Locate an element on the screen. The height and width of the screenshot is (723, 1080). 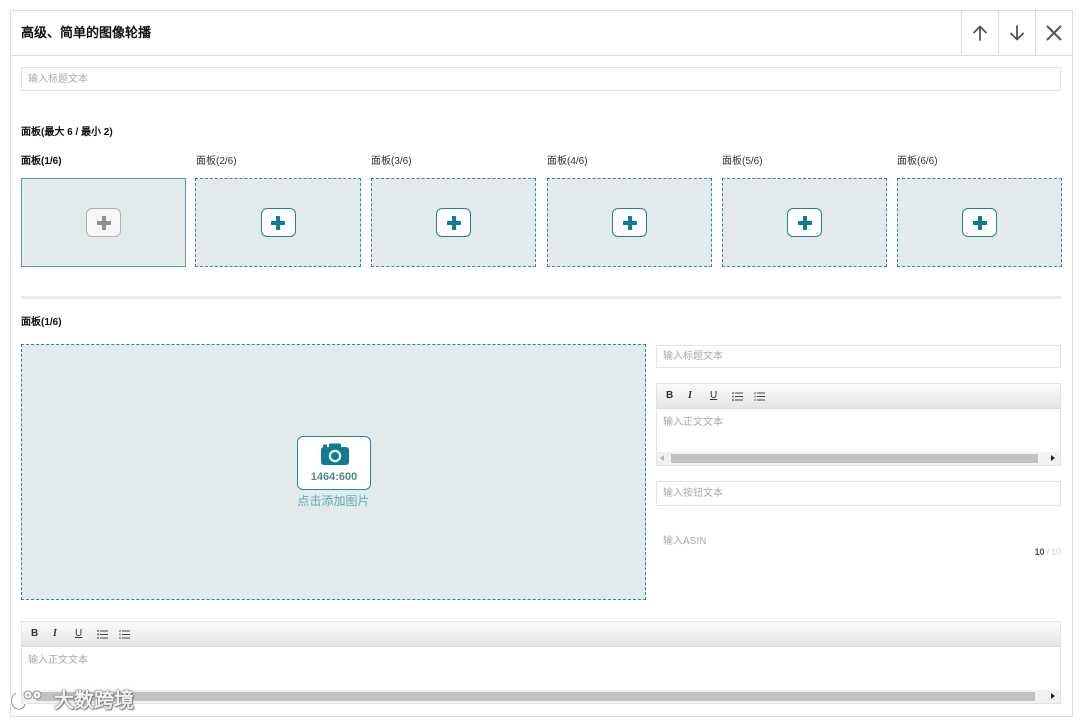
panel-headline-input is located at coordinates (858, 356).